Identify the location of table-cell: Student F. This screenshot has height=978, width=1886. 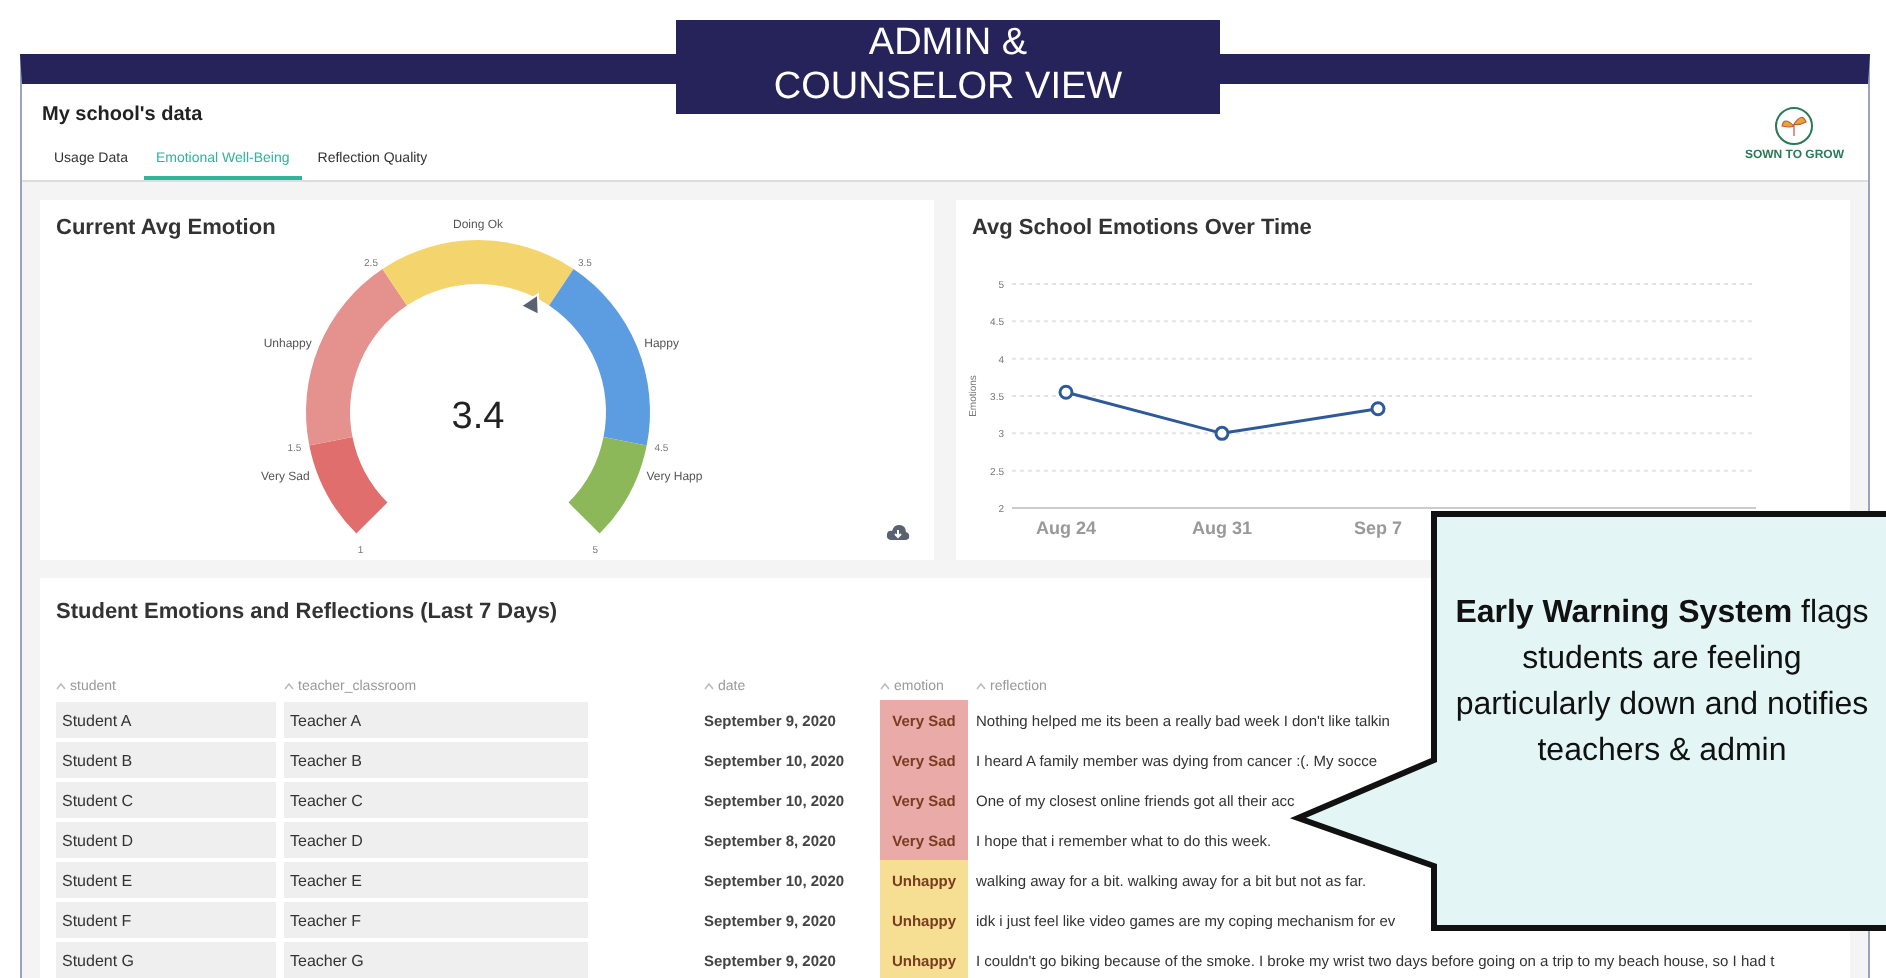
(166, 920).